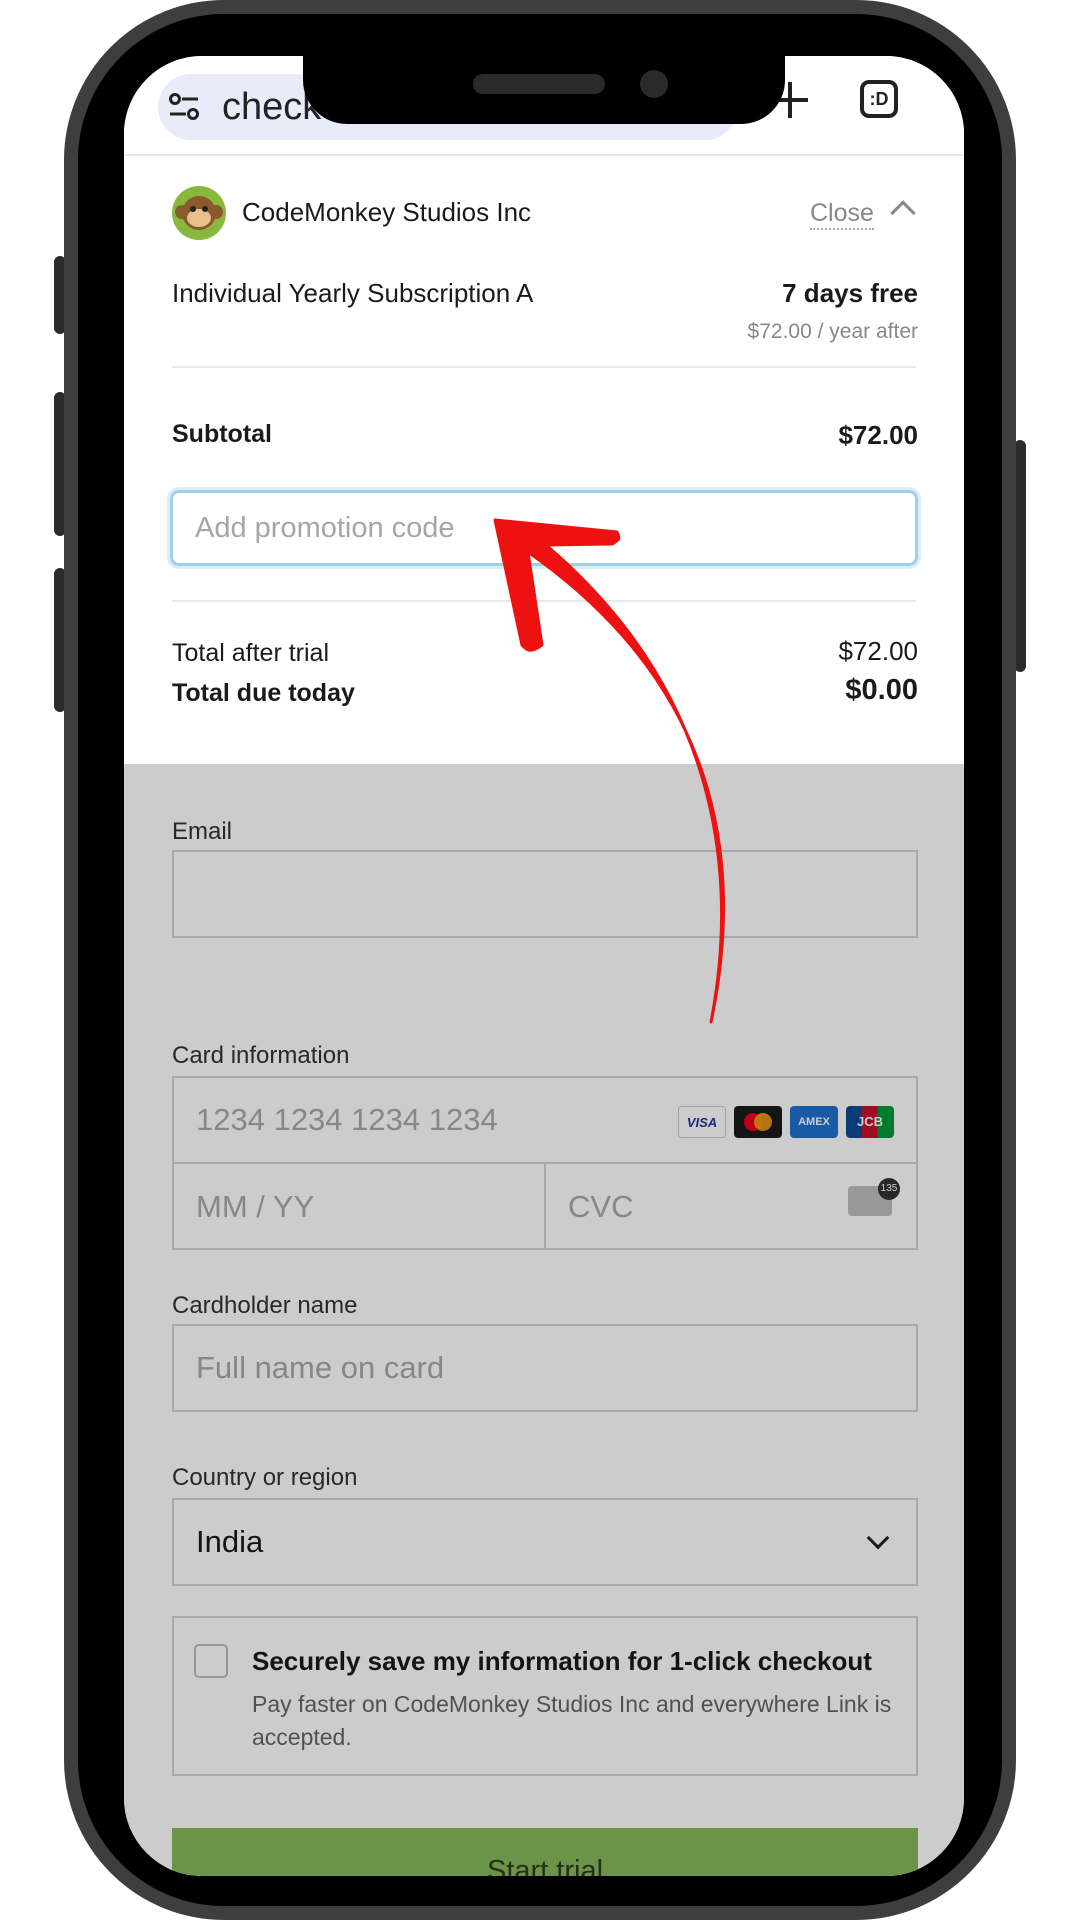 The image size is (1080, 1920). Describe the element at coordinates (265, 1477) in the screenshot. I see `country-region-label: Country or region` at that location.